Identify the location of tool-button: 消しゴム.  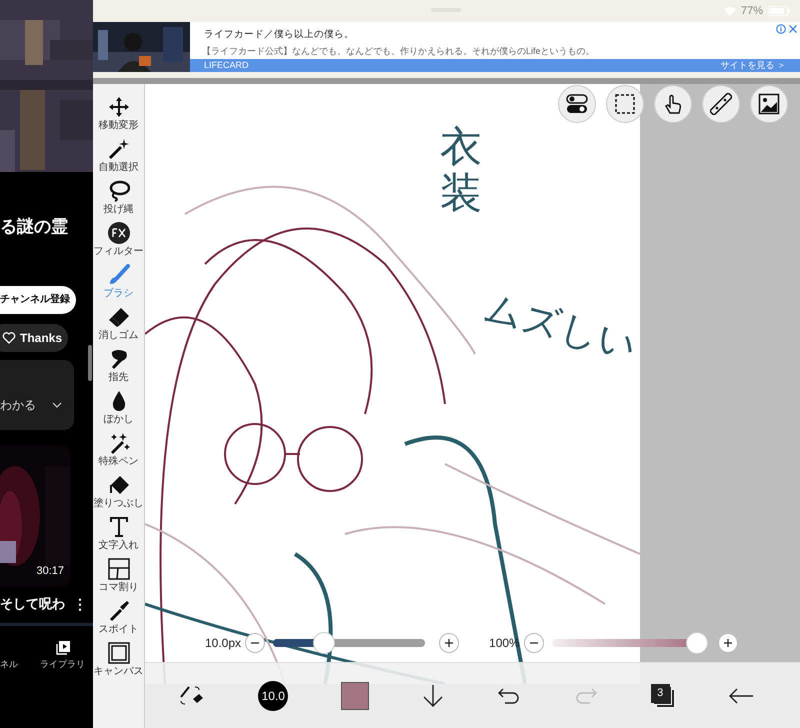
(119, 327).